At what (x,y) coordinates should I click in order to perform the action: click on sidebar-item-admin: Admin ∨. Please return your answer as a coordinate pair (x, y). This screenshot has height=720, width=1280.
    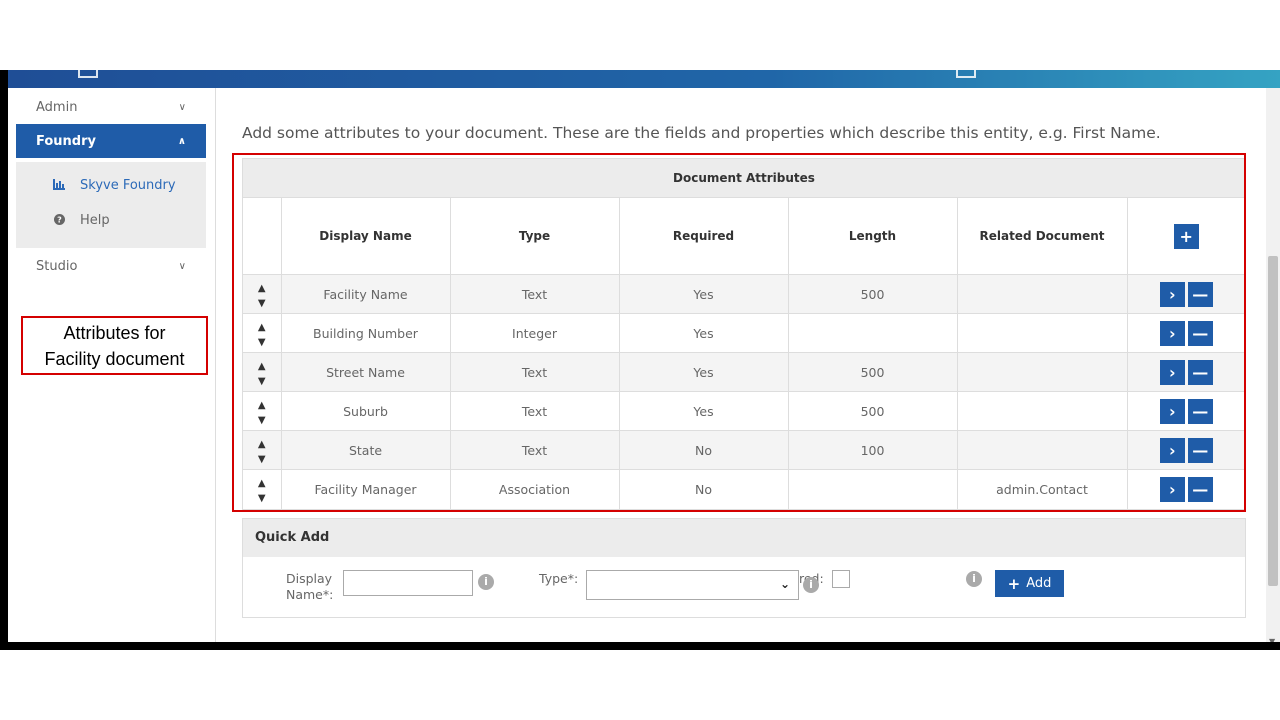
    Looking at the image, I should click on (111, 107).